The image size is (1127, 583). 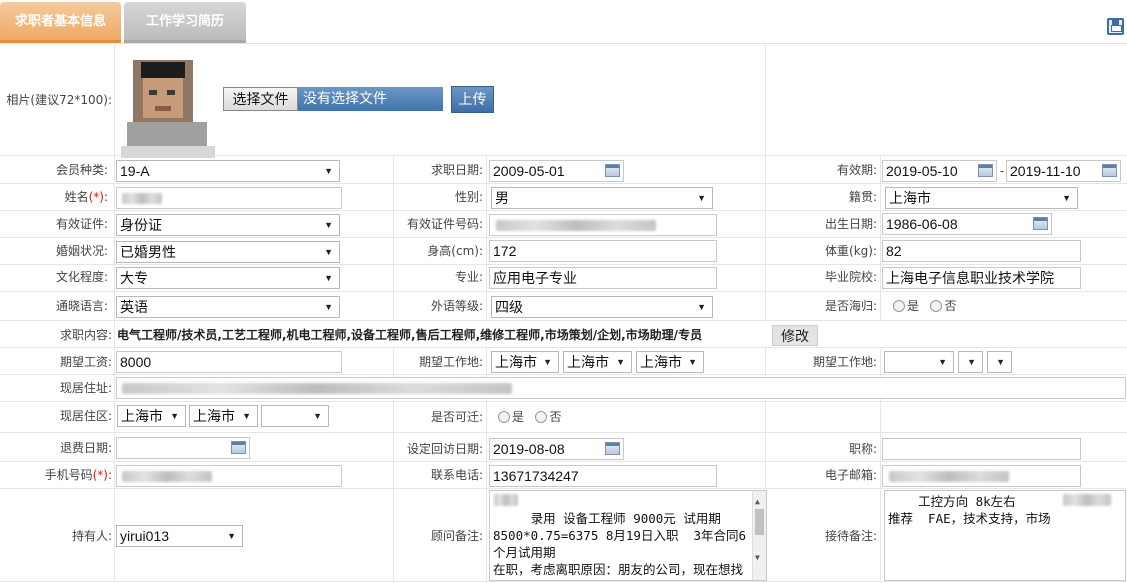 What do you see at coordinates (228, 252) in the screenshot?
I see `marital-select: 已婚男性 ▼` at bounding box center [228, 252].